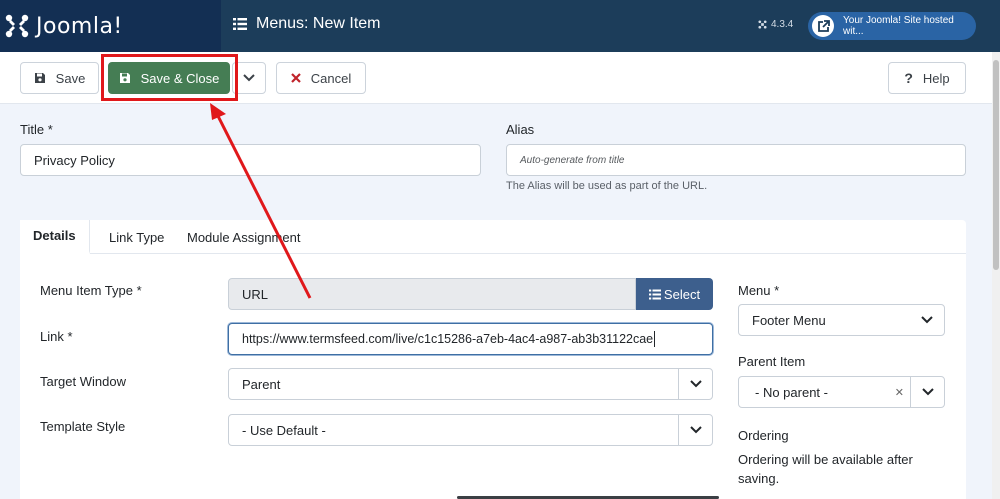 The height and width of the screenshot is (499, 1000). I want to click on cancel-button: Cancel, so click(321, 78).